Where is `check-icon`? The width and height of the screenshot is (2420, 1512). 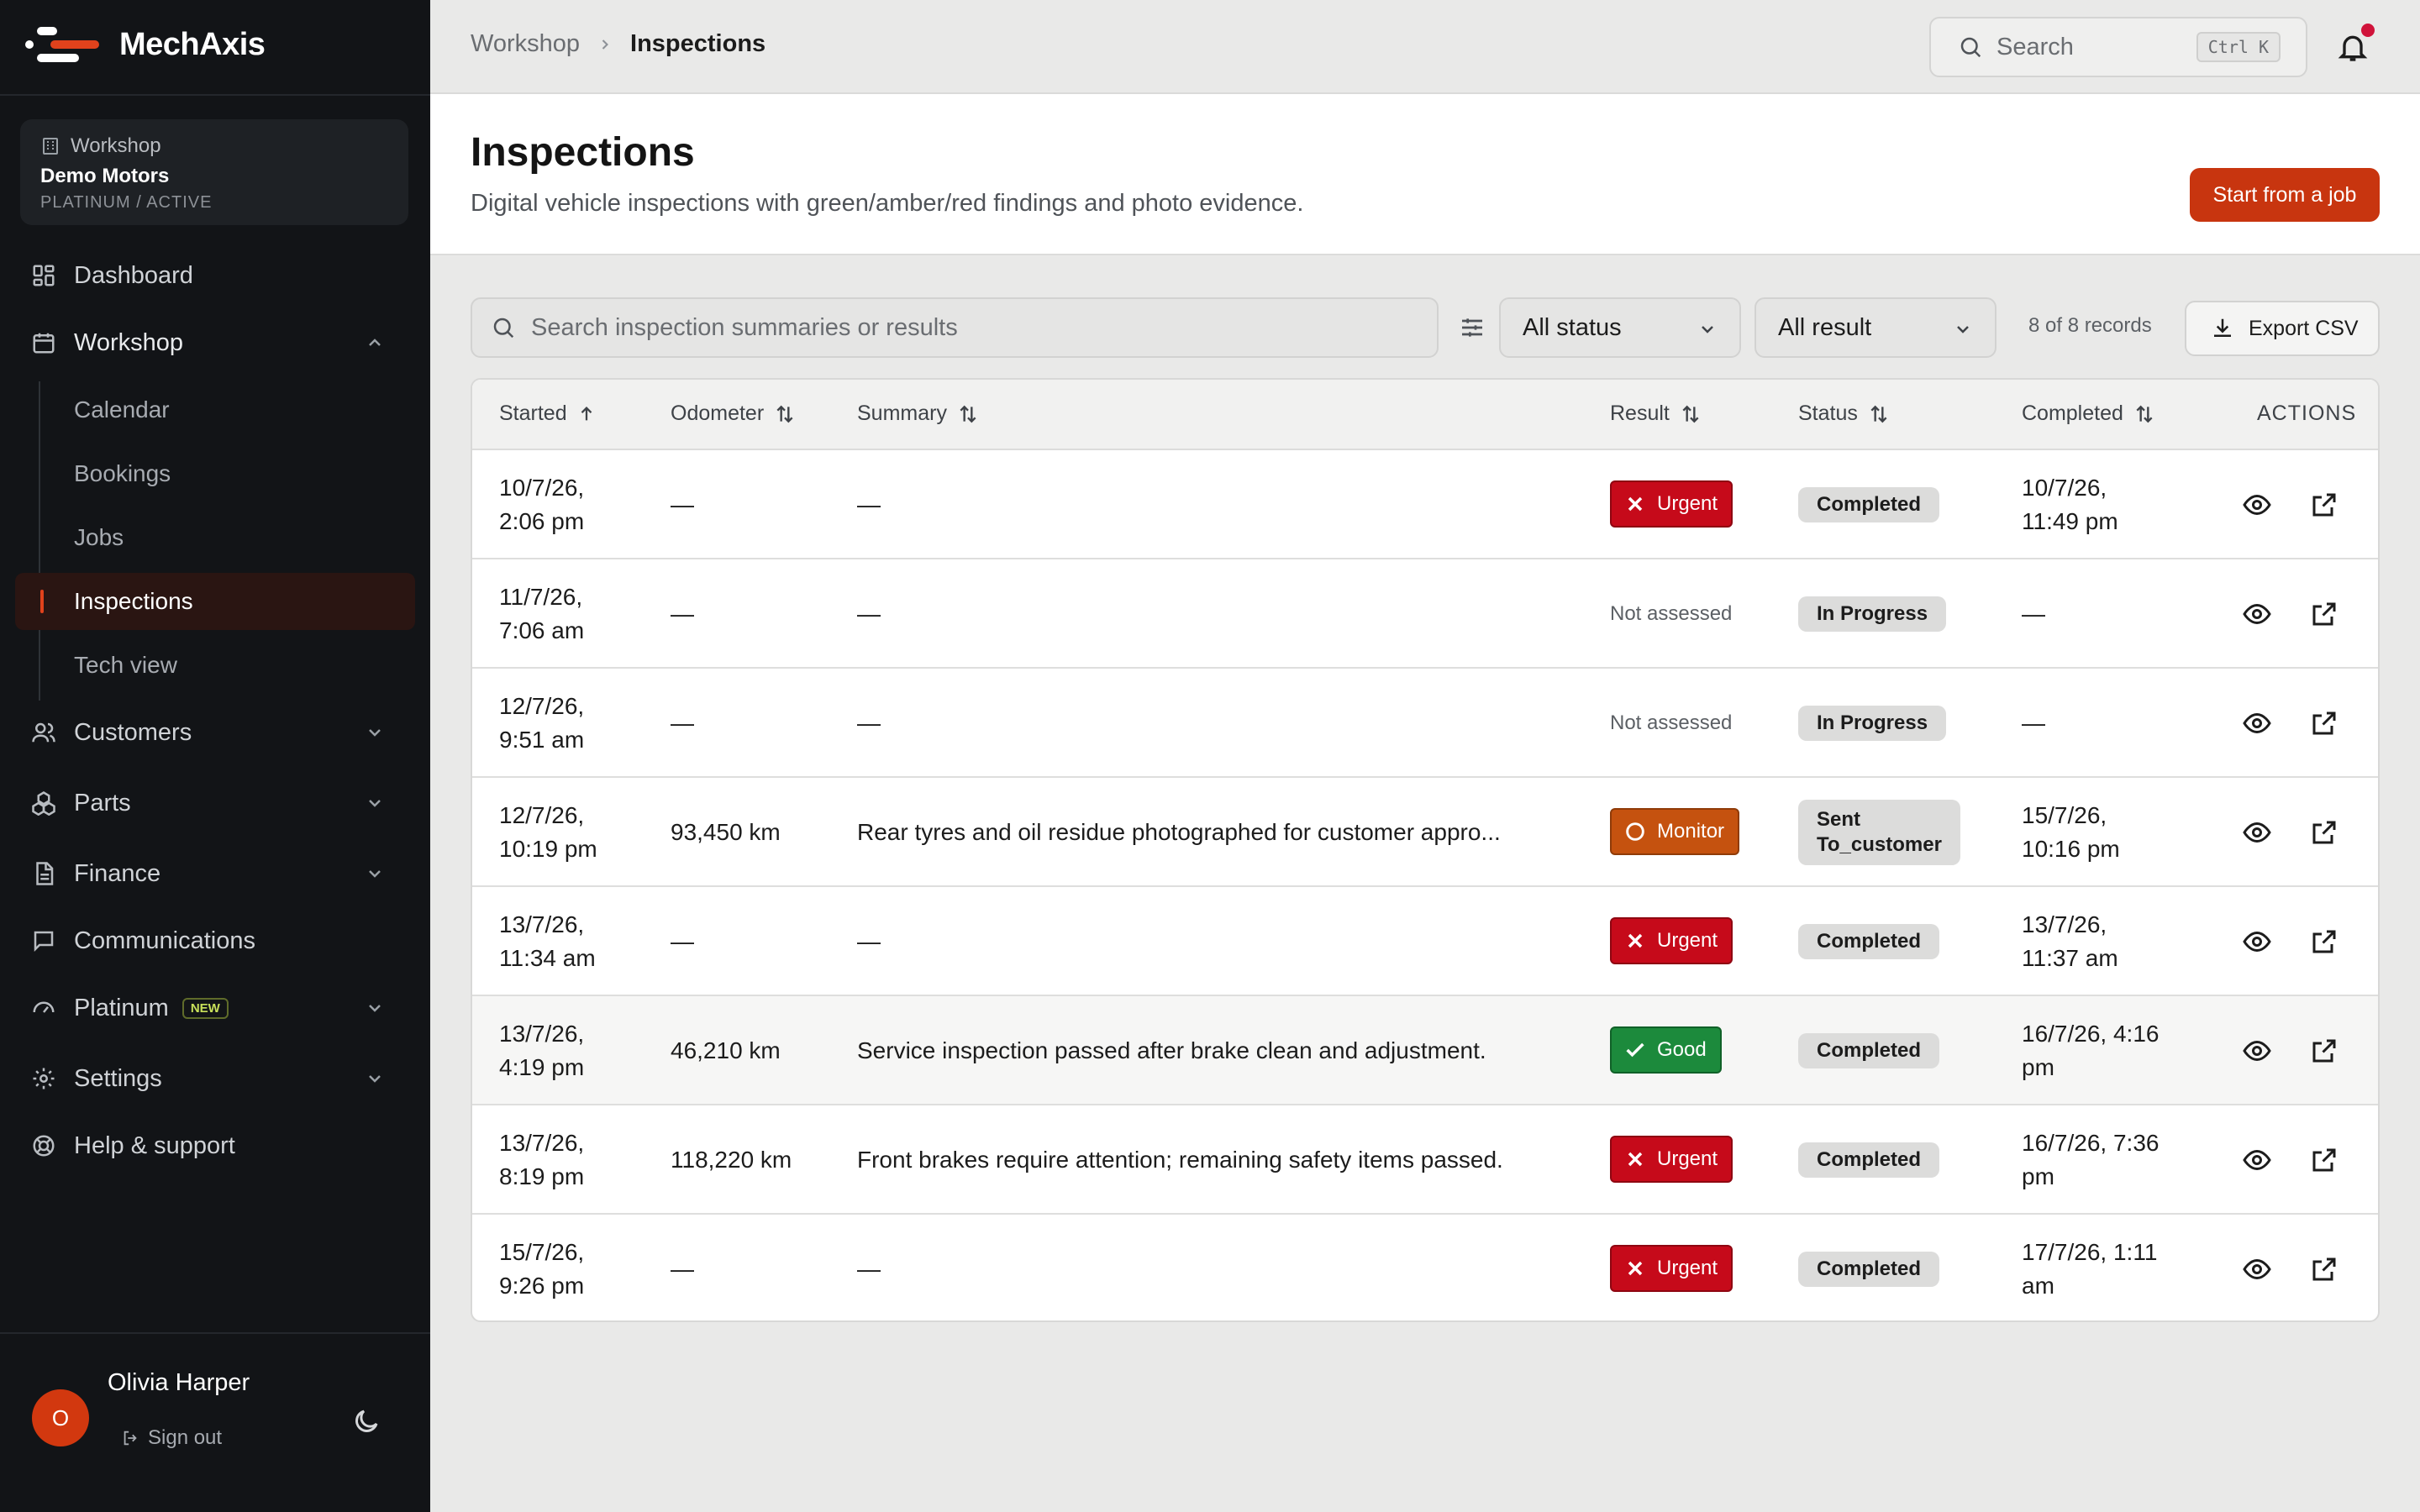
check-icon is located at coordinates (1635, 1050).